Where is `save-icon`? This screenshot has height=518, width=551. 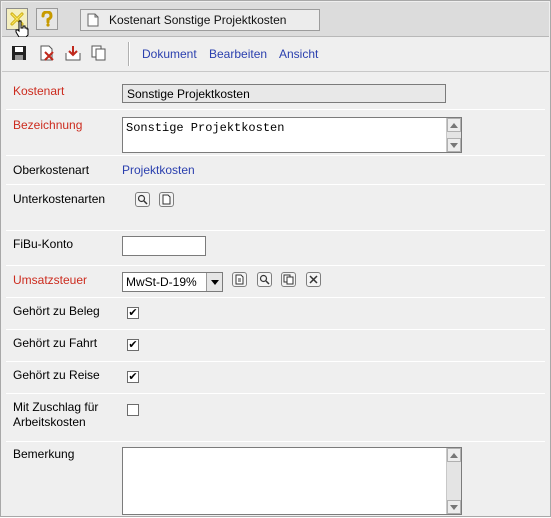 save-icon is located at coordinates (19, 53).